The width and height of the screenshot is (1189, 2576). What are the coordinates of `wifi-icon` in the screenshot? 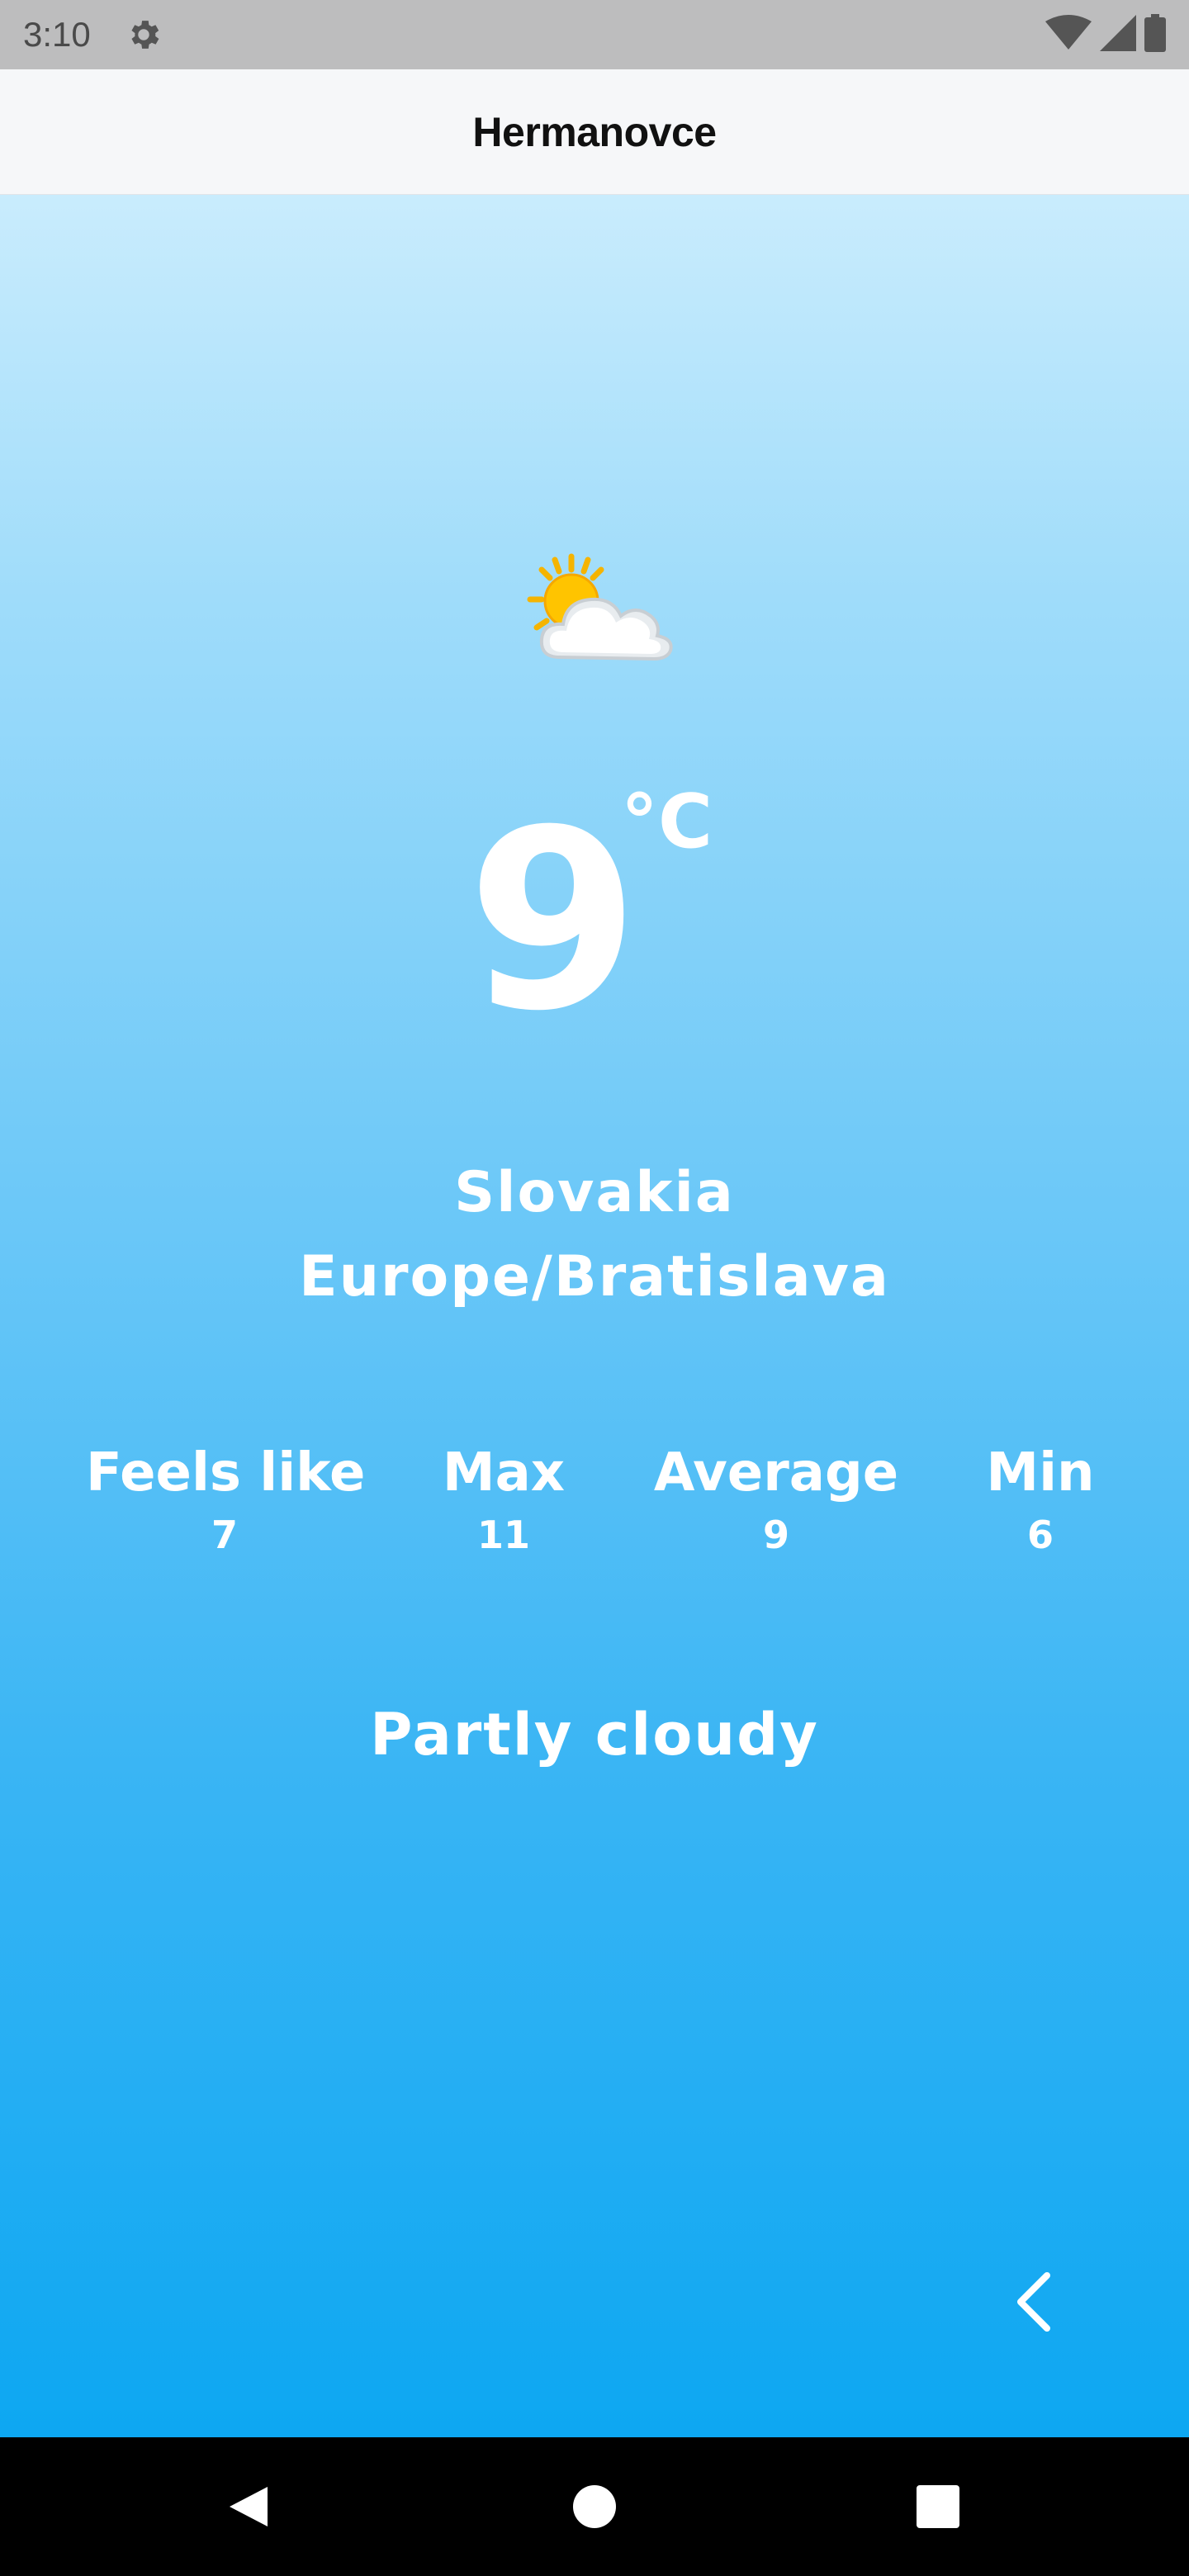 It's located at (1068, 34).